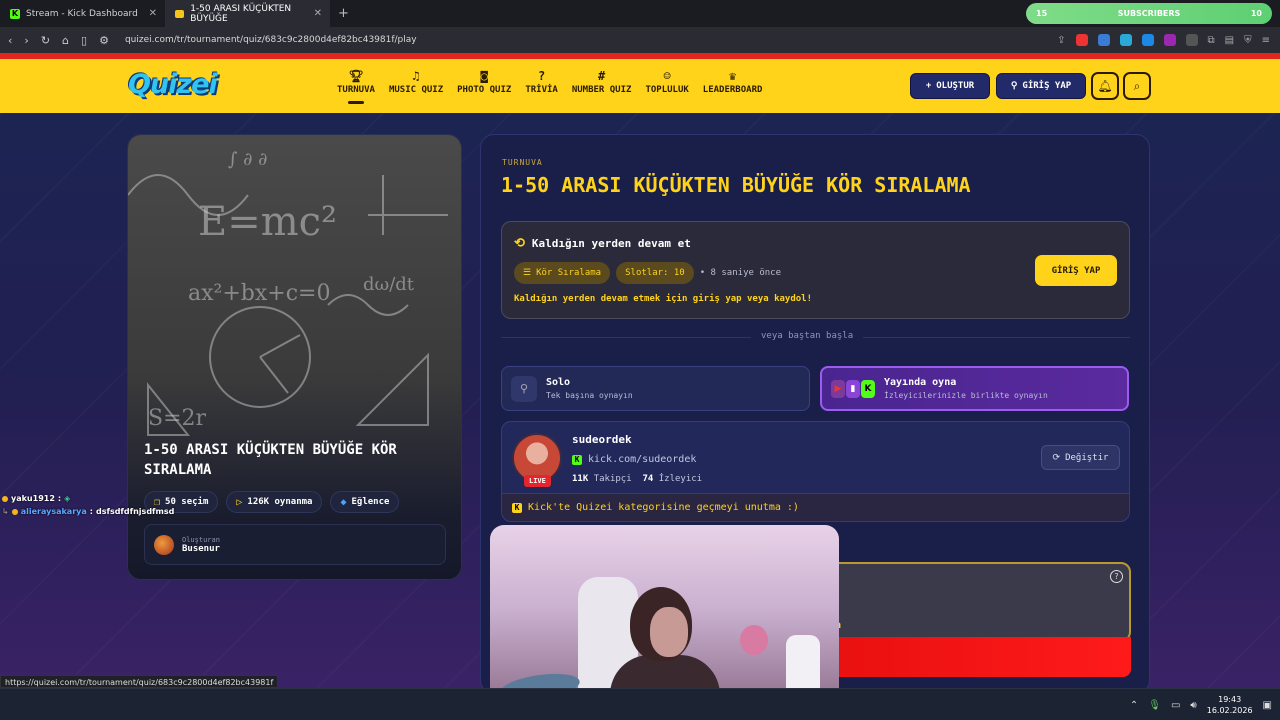 The width and height of the screenshot is (1280, 720). Describe the element at coordinates (104, 40) in the screenshot. I see `site-info-icon: ⚙` at that location.